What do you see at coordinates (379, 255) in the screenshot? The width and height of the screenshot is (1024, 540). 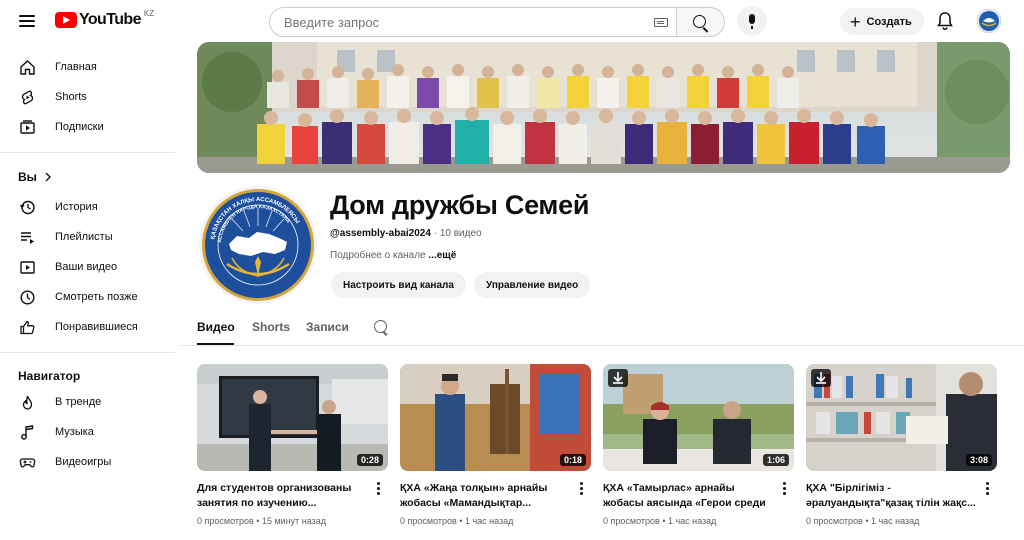 I see `about-text: Подробнее о канале` at bounding box center [379, 255].